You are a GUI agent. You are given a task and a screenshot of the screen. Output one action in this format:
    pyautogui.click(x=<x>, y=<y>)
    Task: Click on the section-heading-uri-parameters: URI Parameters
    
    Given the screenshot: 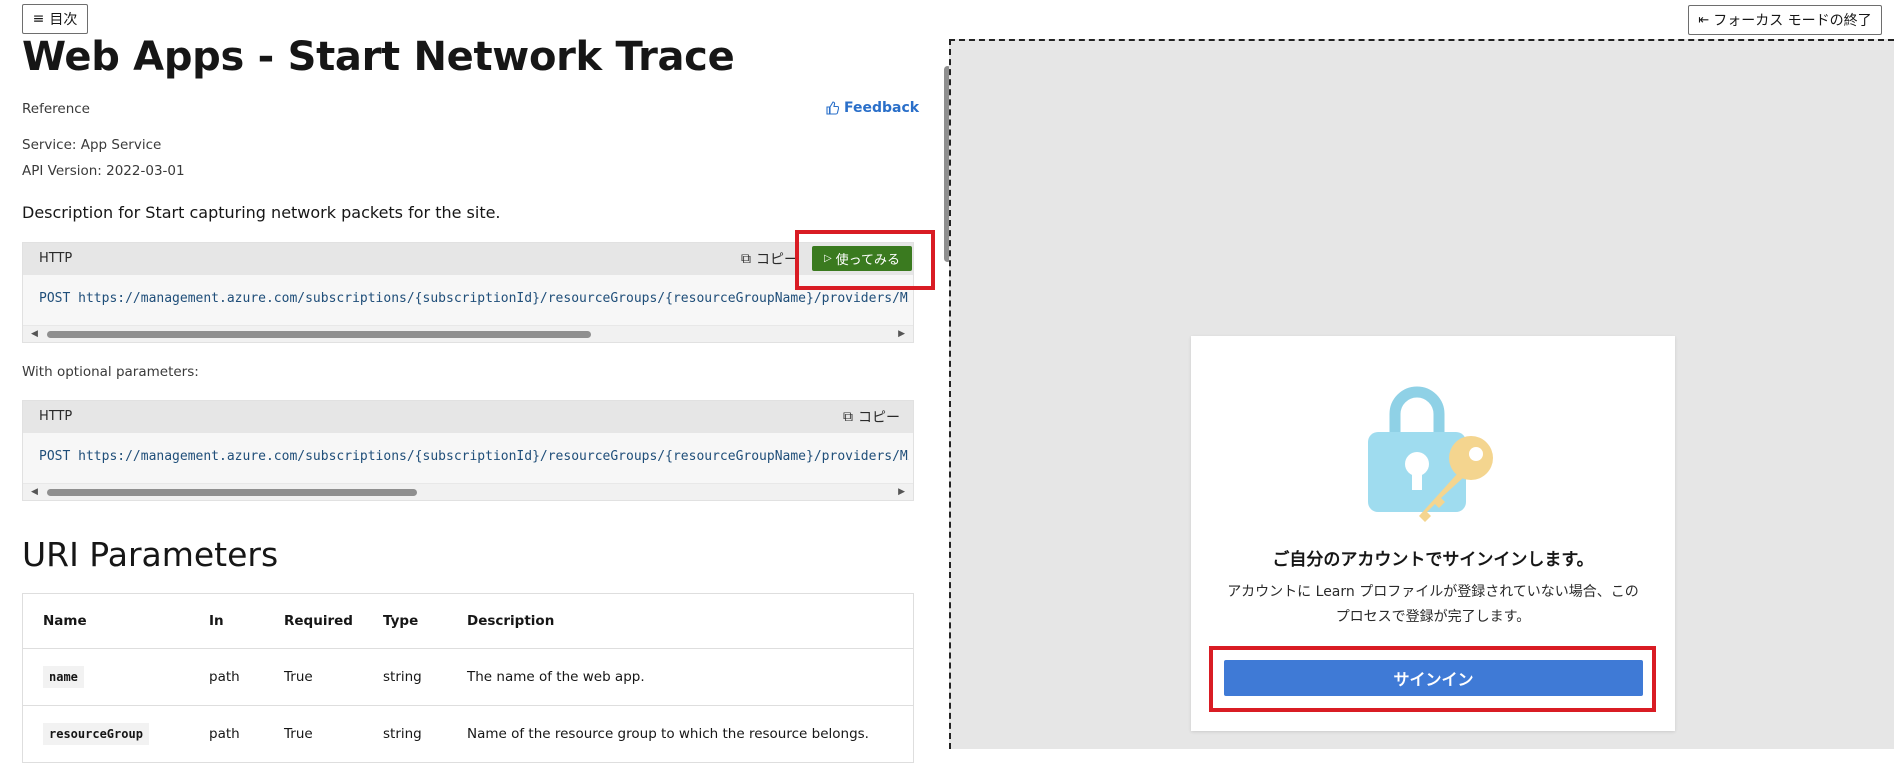 What is the action you would take?
    pyautogui.click(x=150, y=554)
    